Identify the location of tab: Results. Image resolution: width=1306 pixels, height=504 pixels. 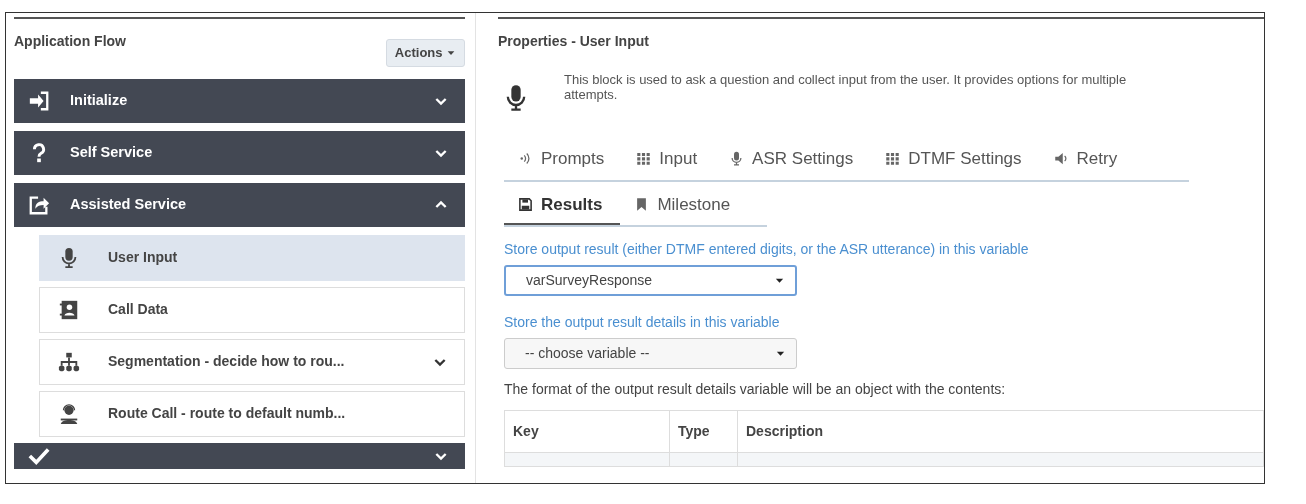
(562, 206).